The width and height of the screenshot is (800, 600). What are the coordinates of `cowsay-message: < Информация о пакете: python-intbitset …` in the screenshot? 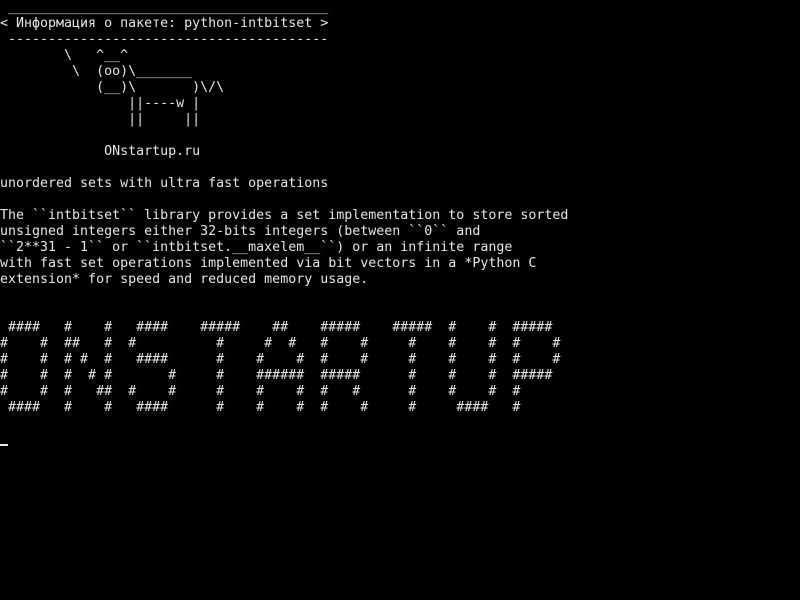 It's located at (164, 23).